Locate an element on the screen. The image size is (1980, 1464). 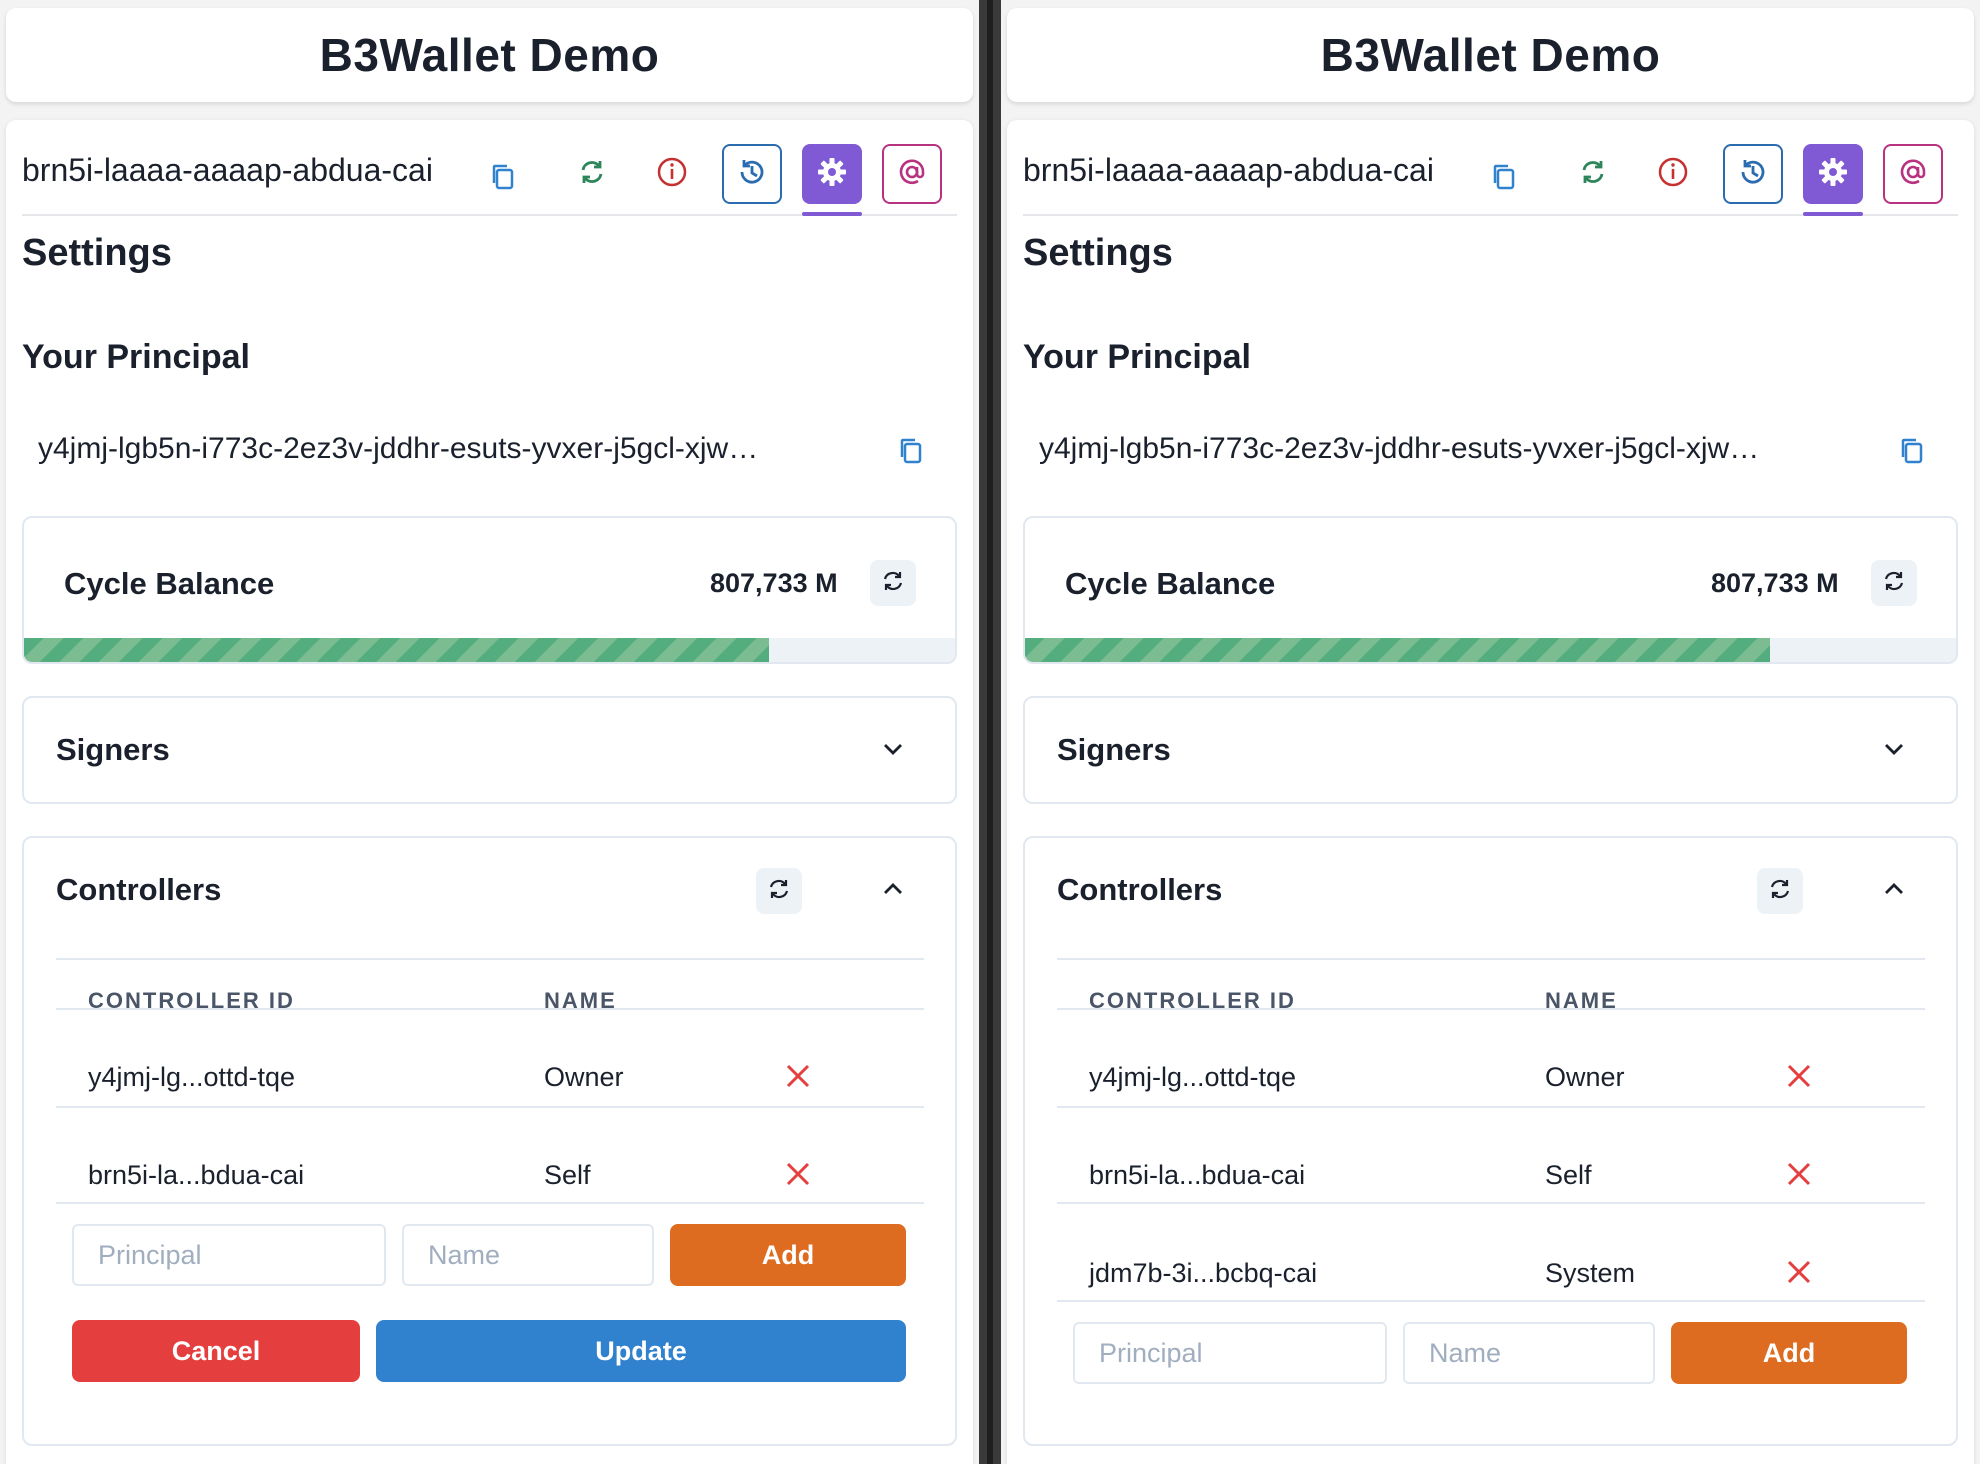
controller-id-cell: jdm7b-3i...bcbq-cai is located at coordinates (1203, 1273).